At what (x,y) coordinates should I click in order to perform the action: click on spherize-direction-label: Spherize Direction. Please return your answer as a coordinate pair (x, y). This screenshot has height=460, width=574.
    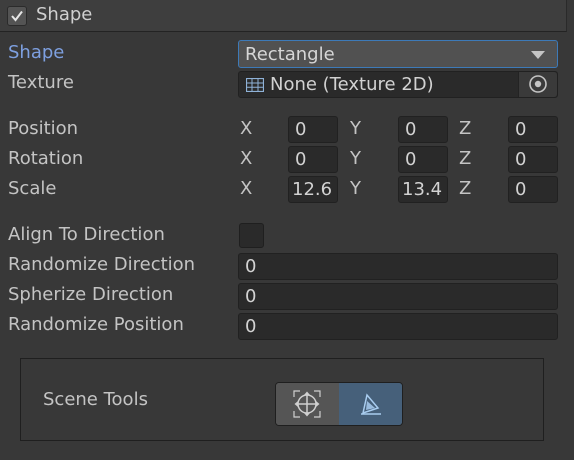
    Looking at the image, I should click on (91, 294).